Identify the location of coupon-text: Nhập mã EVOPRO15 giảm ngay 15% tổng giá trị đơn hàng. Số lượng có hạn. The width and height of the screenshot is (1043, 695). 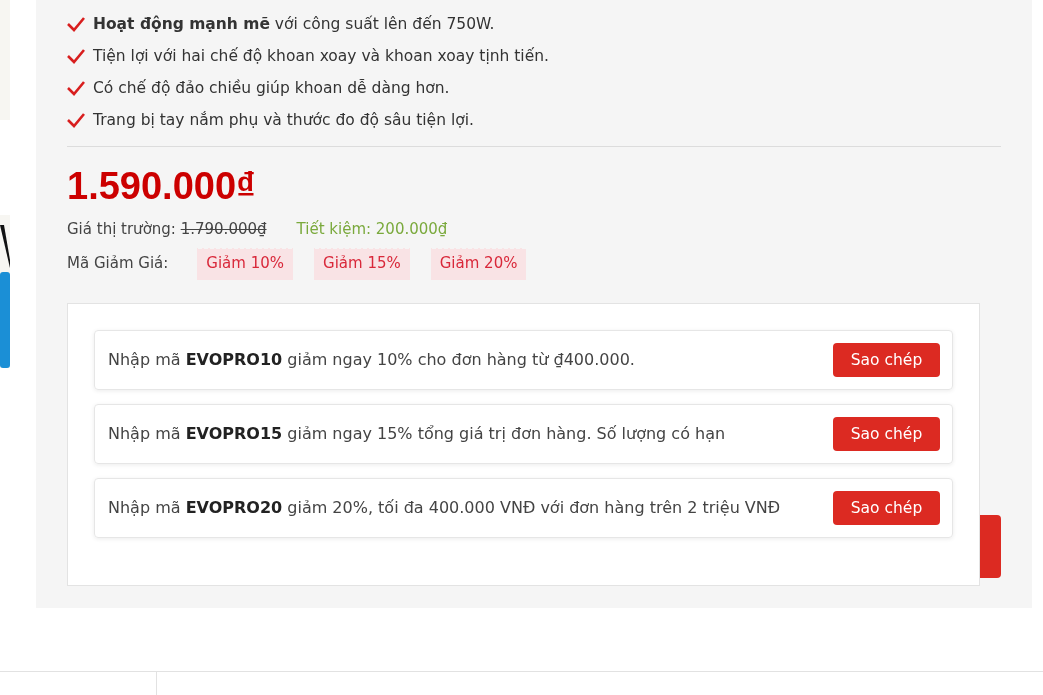
(417, 433).